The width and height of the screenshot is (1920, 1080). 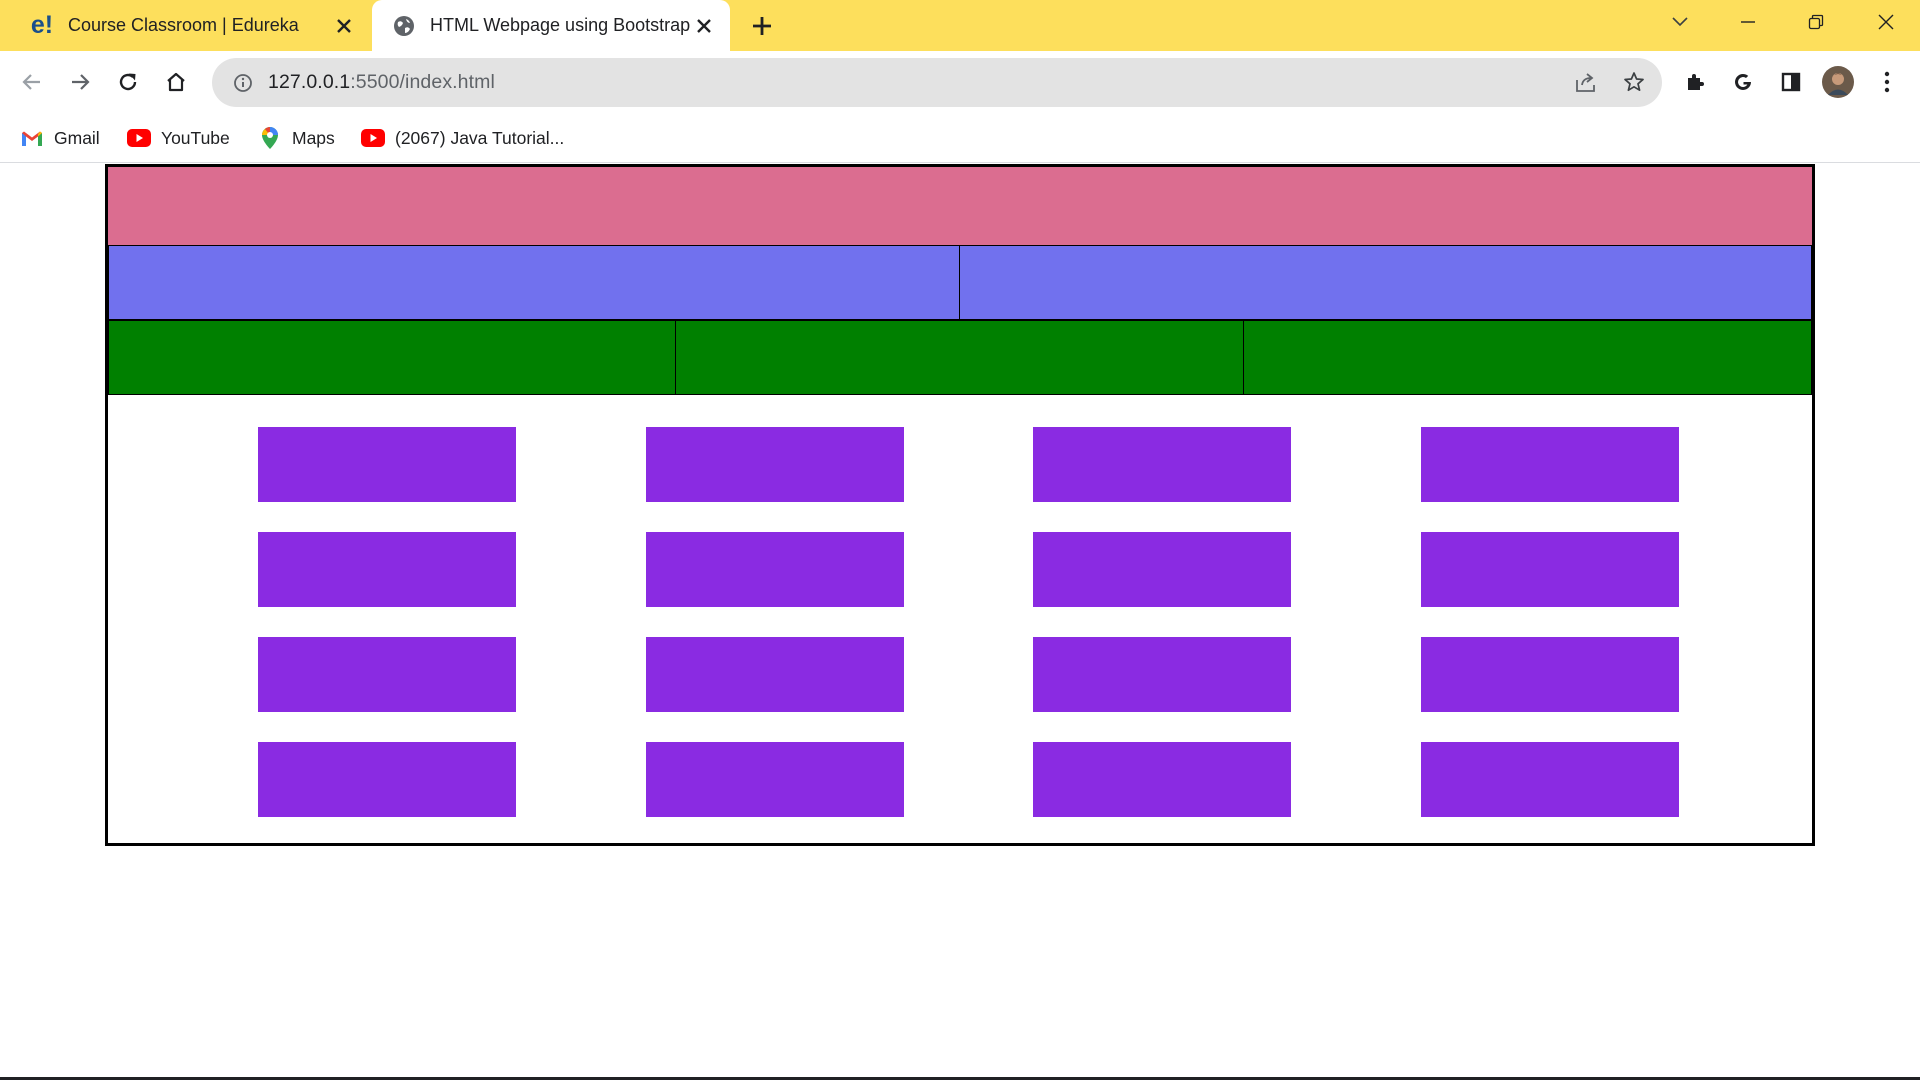 I want to click on url-text: 127.0.0.1:5500/index.html, so click(x=381, y=82).